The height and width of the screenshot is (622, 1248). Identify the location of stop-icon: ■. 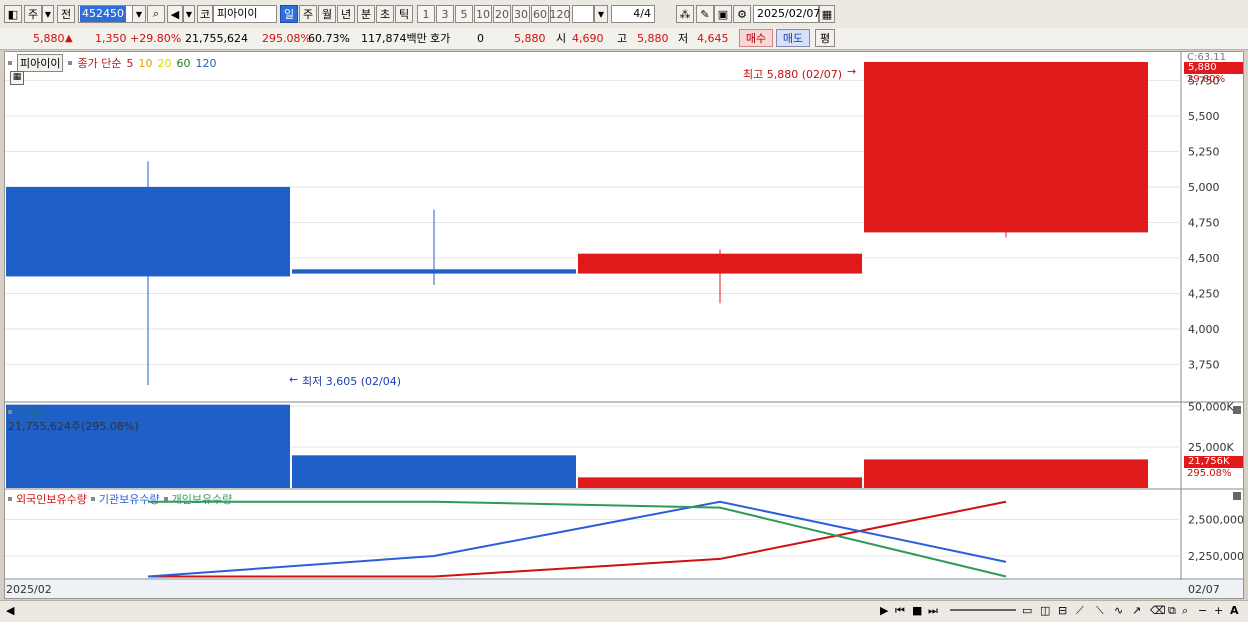
(917, 610).